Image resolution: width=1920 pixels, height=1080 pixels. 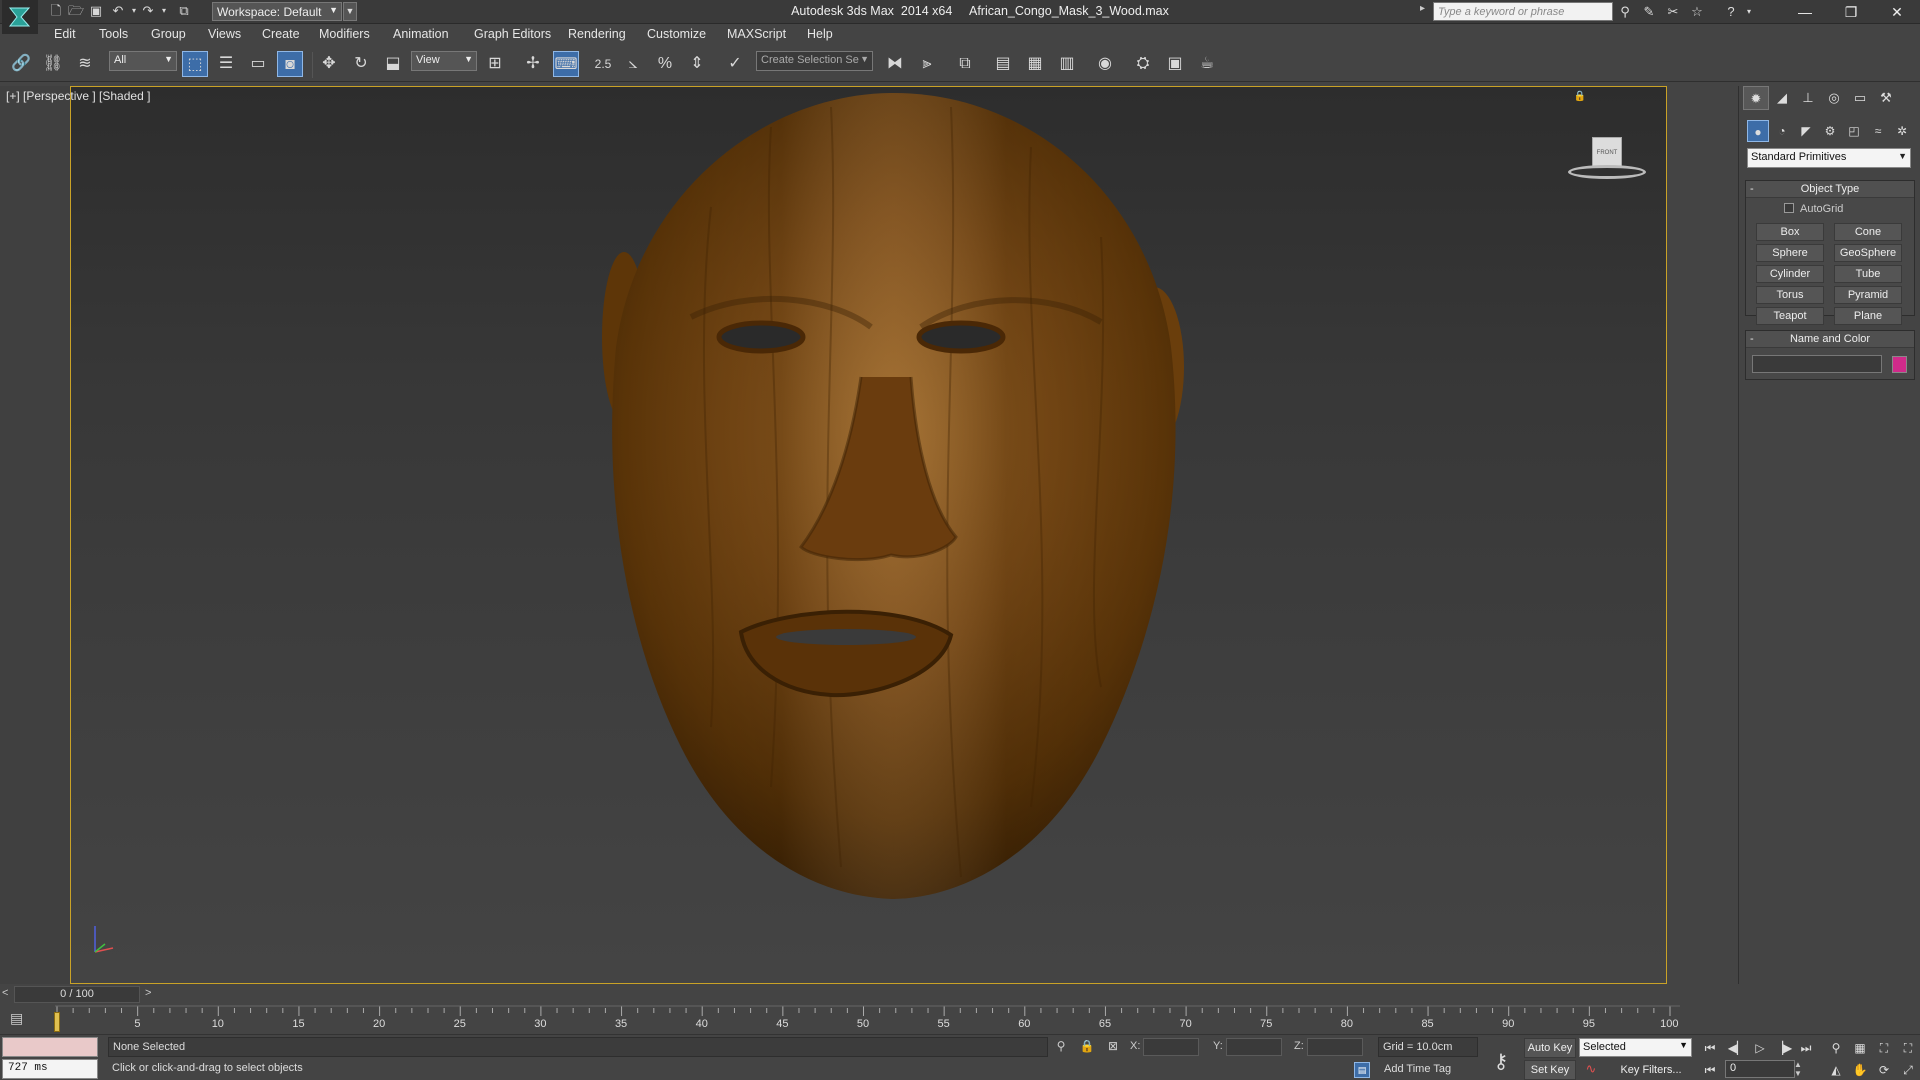 I want to click on menu-animation: Animation, so click(x=421, y=34).